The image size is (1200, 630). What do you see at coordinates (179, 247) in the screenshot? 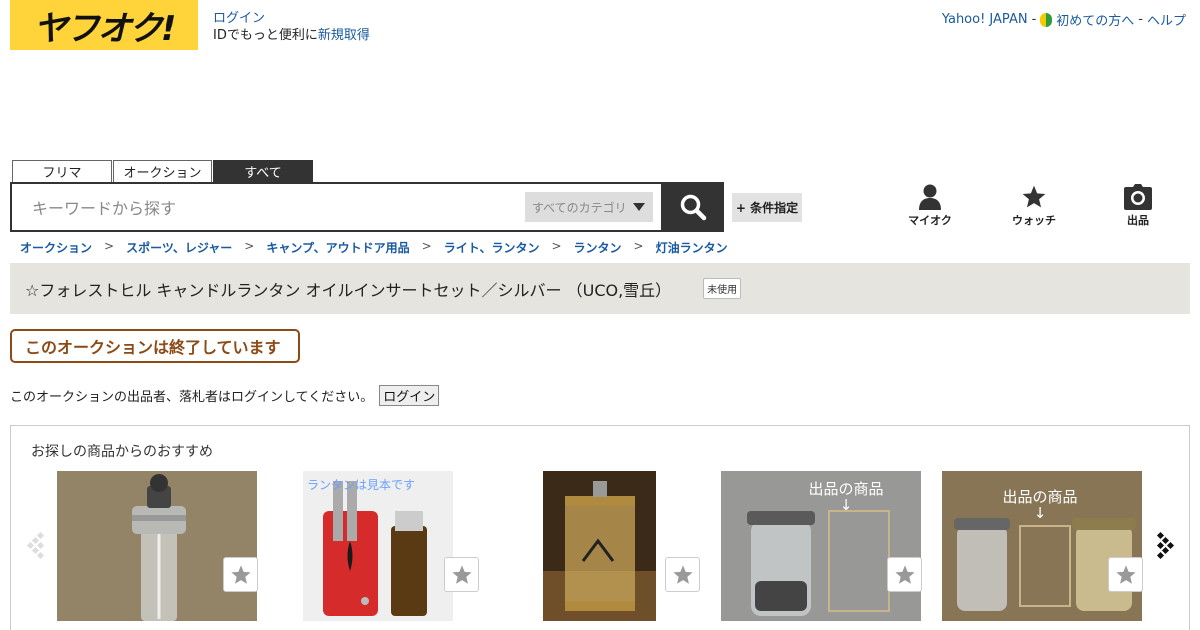
I see `breadcrumb-sports: スポーツ、レジャー` at bounding box center [179, 247].